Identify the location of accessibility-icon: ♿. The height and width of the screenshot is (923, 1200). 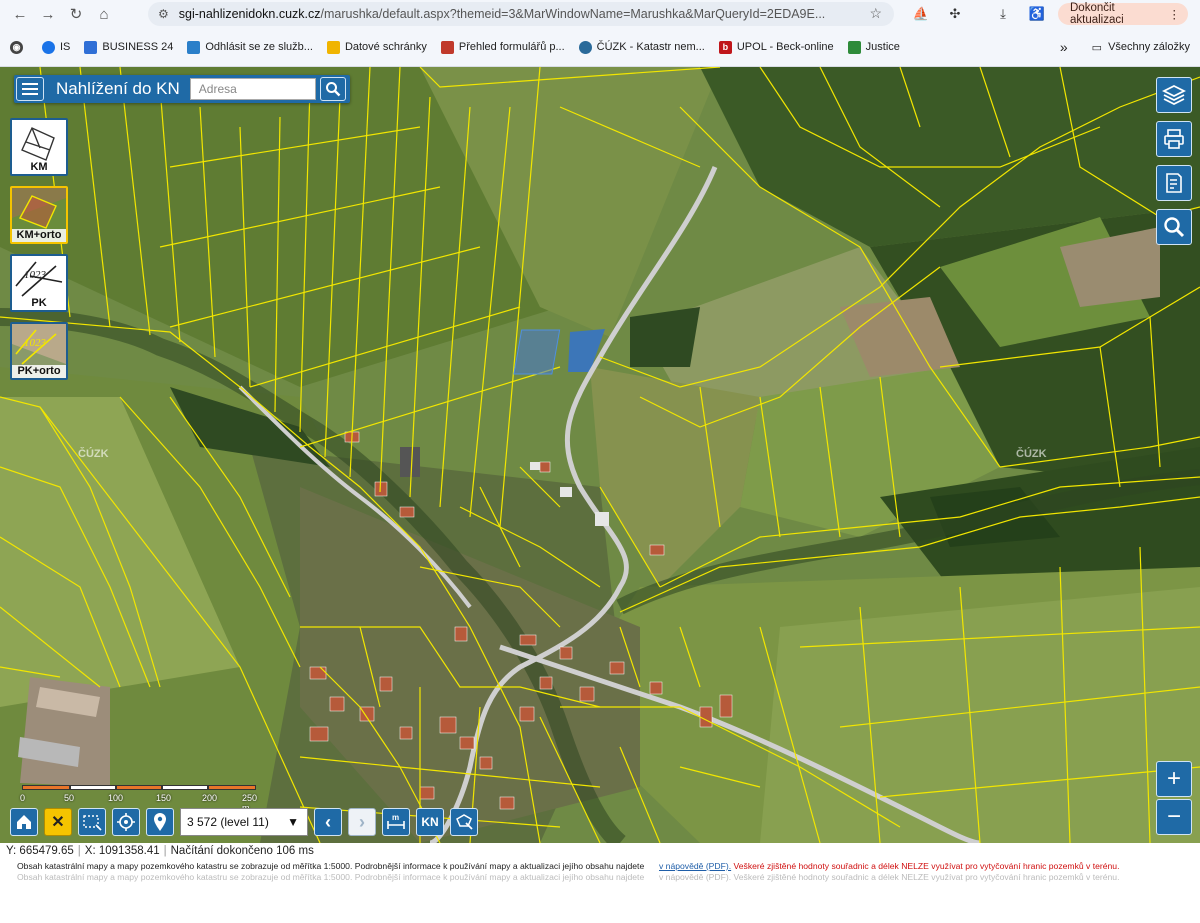
(1037, 14).